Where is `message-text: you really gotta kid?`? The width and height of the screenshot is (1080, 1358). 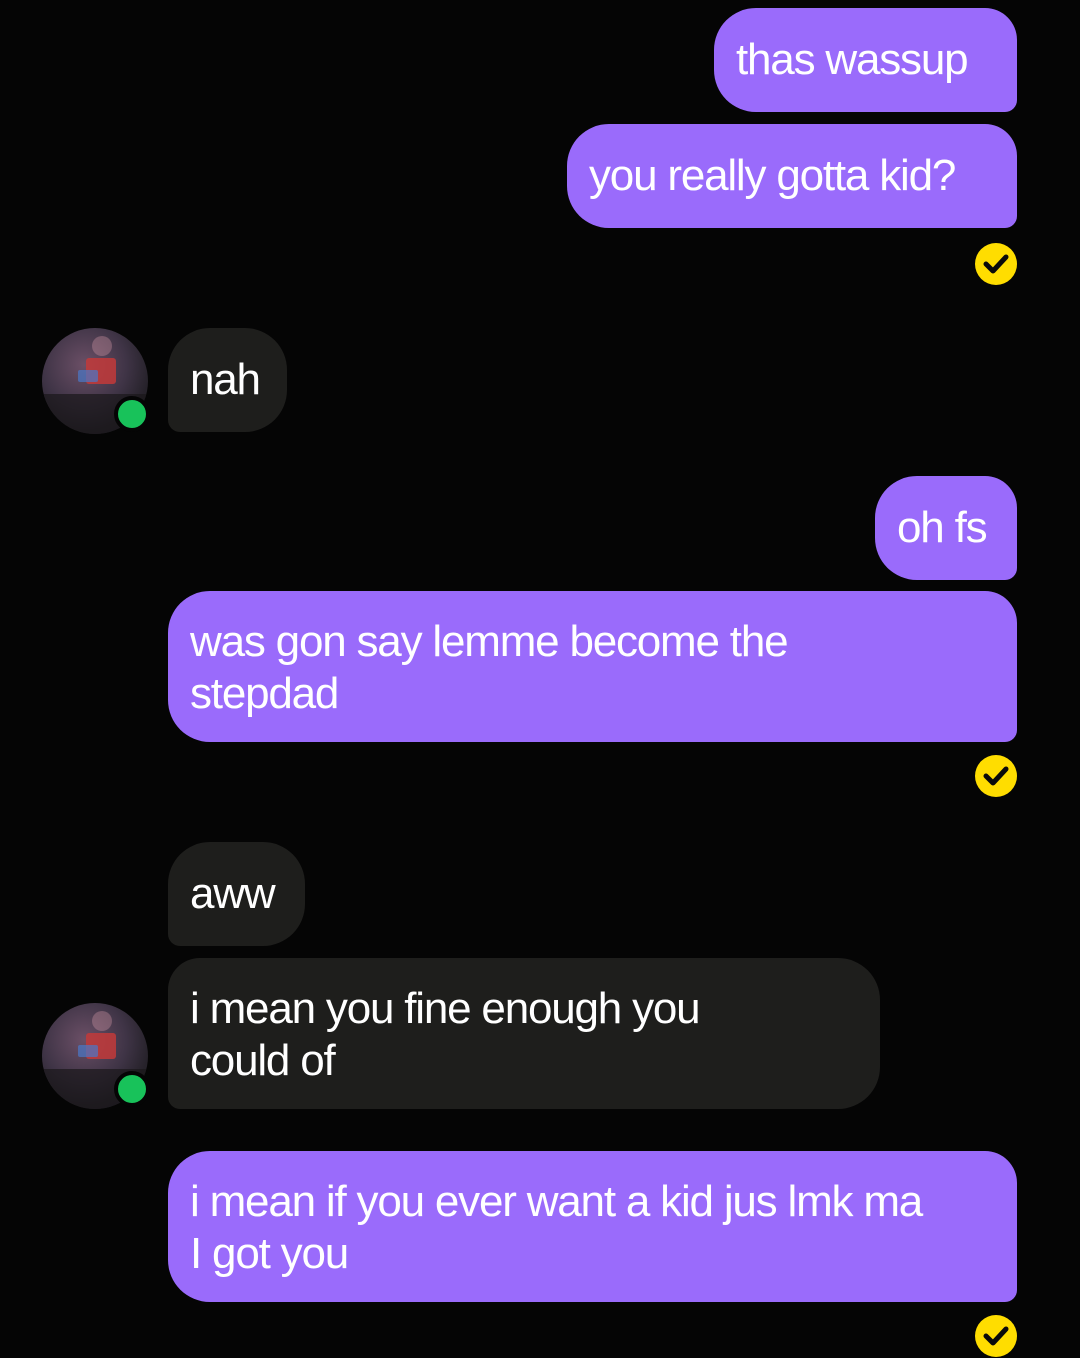
message-text: you really gotta kid? is located at coordinates (772, 175).